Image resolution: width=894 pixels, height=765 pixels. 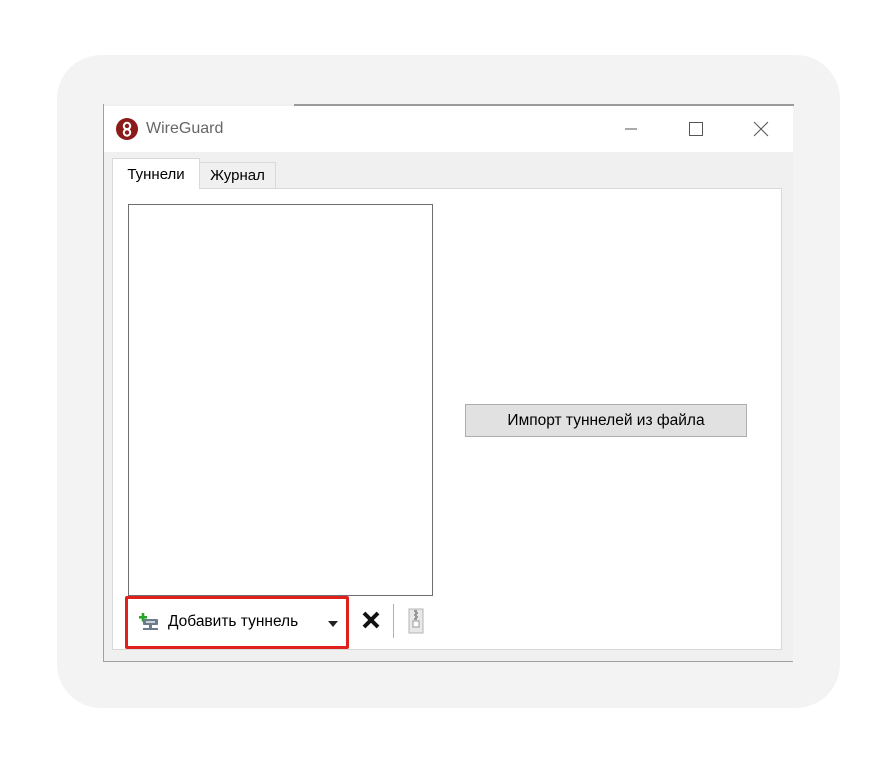 I want to click on maximize-icon, so click(x=696, y=129).